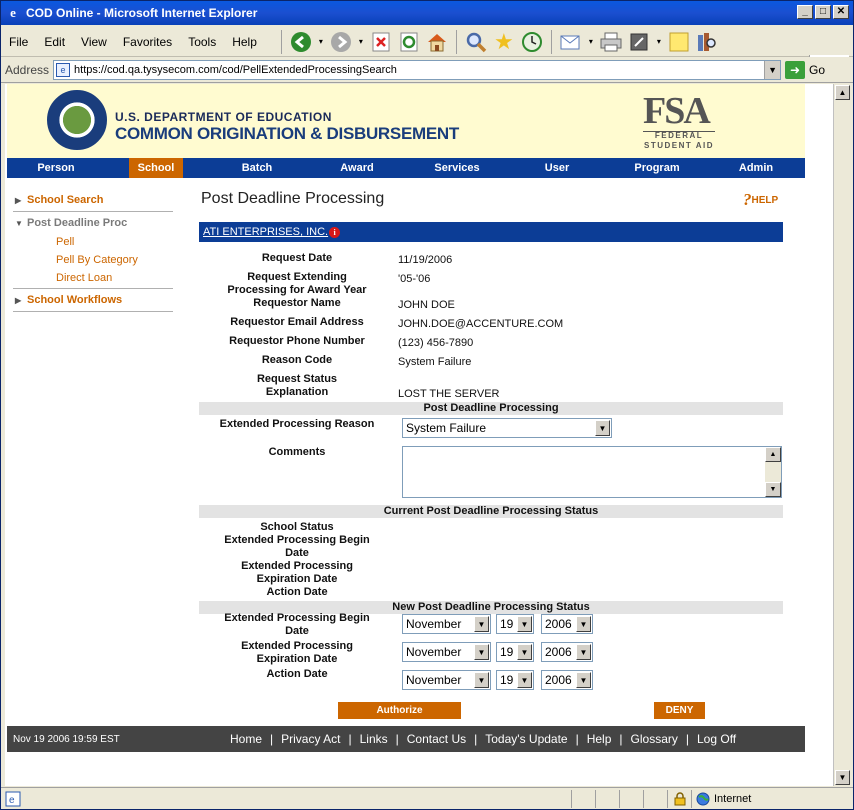 The height and width of the screenshot is (810, 854). I want to click on footer-link-contact: Contact Us, so click(436, 739).